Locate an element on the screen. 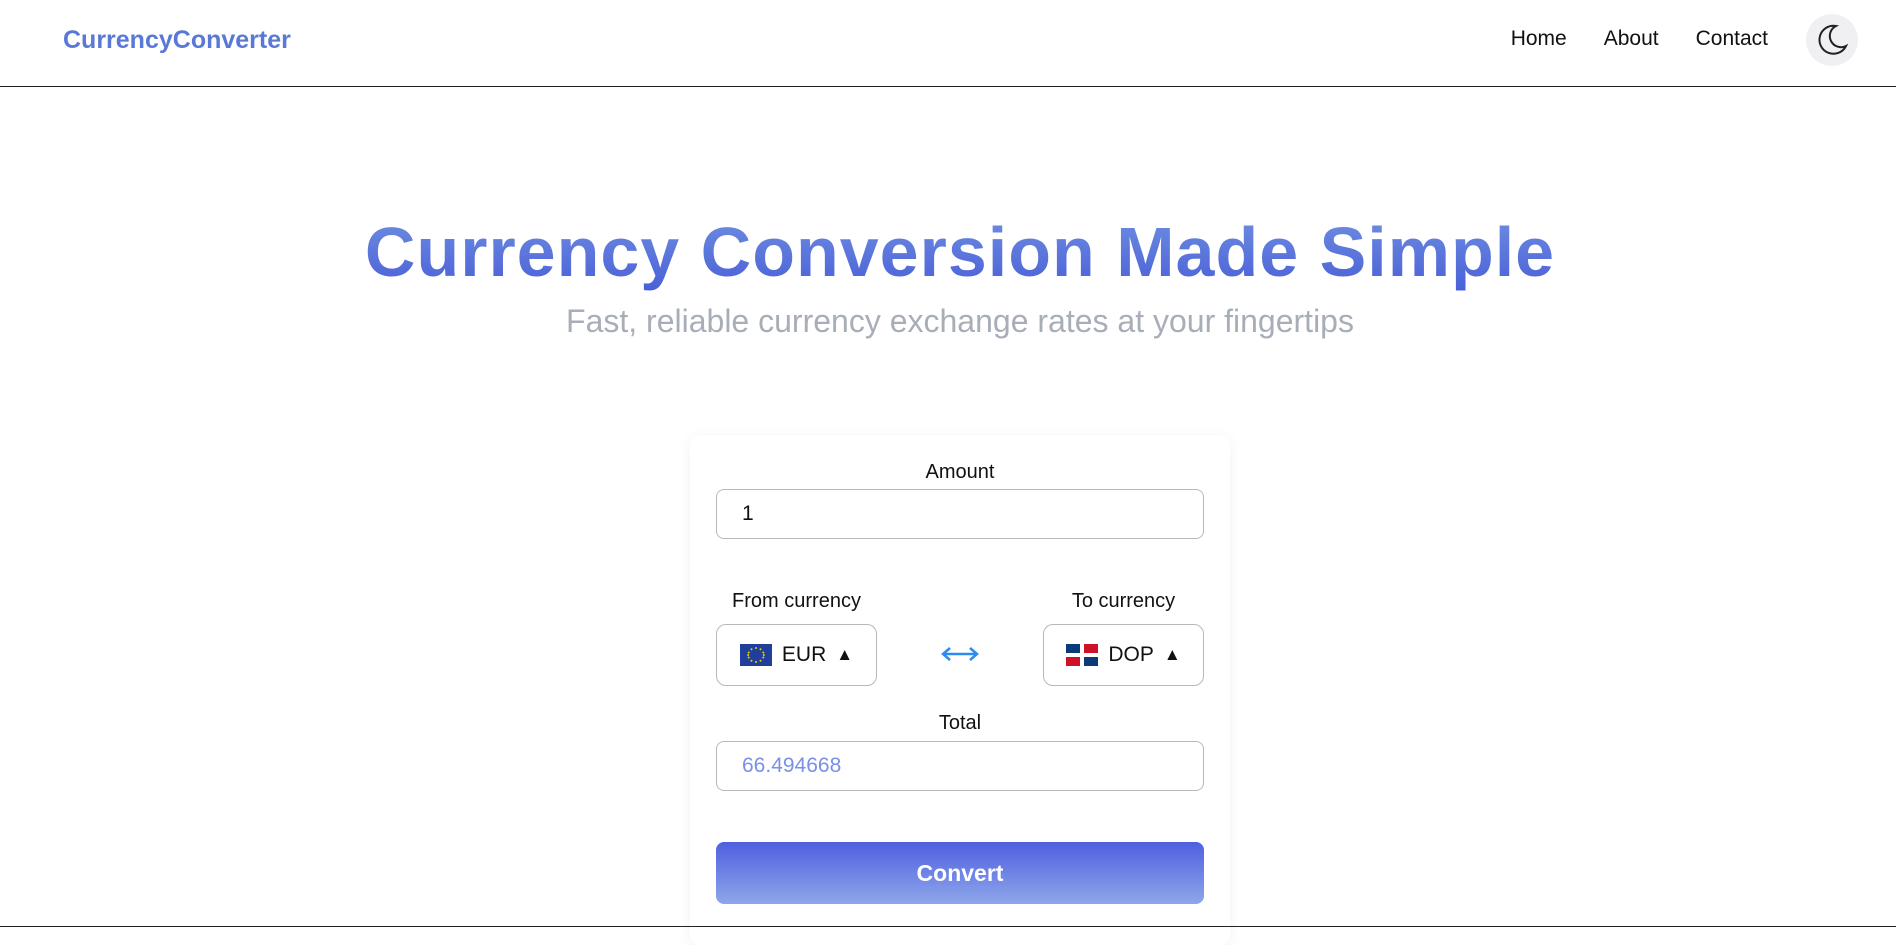  nav-links: Home About Contact is located at coordinates (1639, 39).